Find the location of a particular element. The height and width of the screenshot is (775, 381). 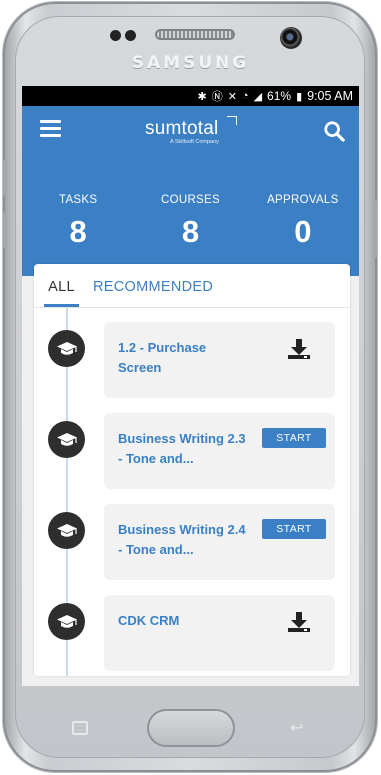

tab-recommended: RECOMMENDED is located at coordinates (153, 293).